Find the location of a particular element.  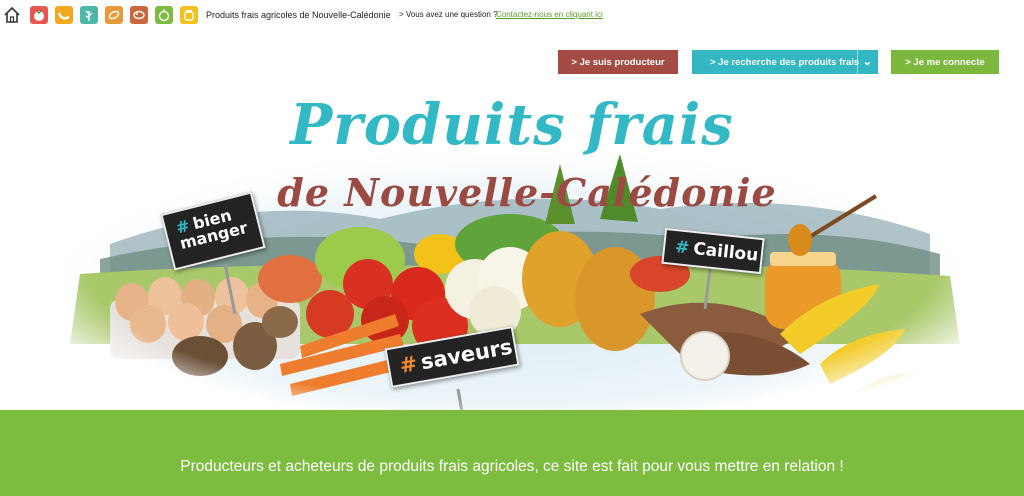

herb-icon is located at coordinates (89, 15).